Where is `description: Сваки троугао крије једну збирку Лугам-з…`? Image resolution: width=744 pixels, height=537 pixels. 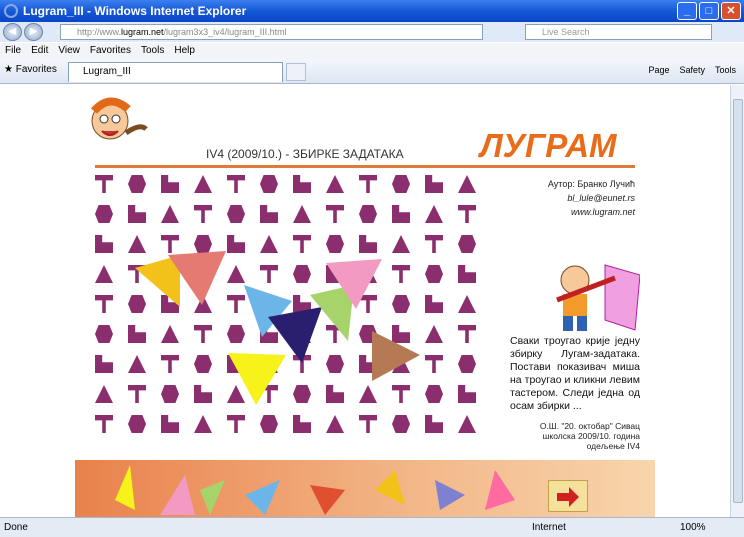 description: Сваки троугао крије једну збирку Лугам-з… is located at coordinates (575, 373).